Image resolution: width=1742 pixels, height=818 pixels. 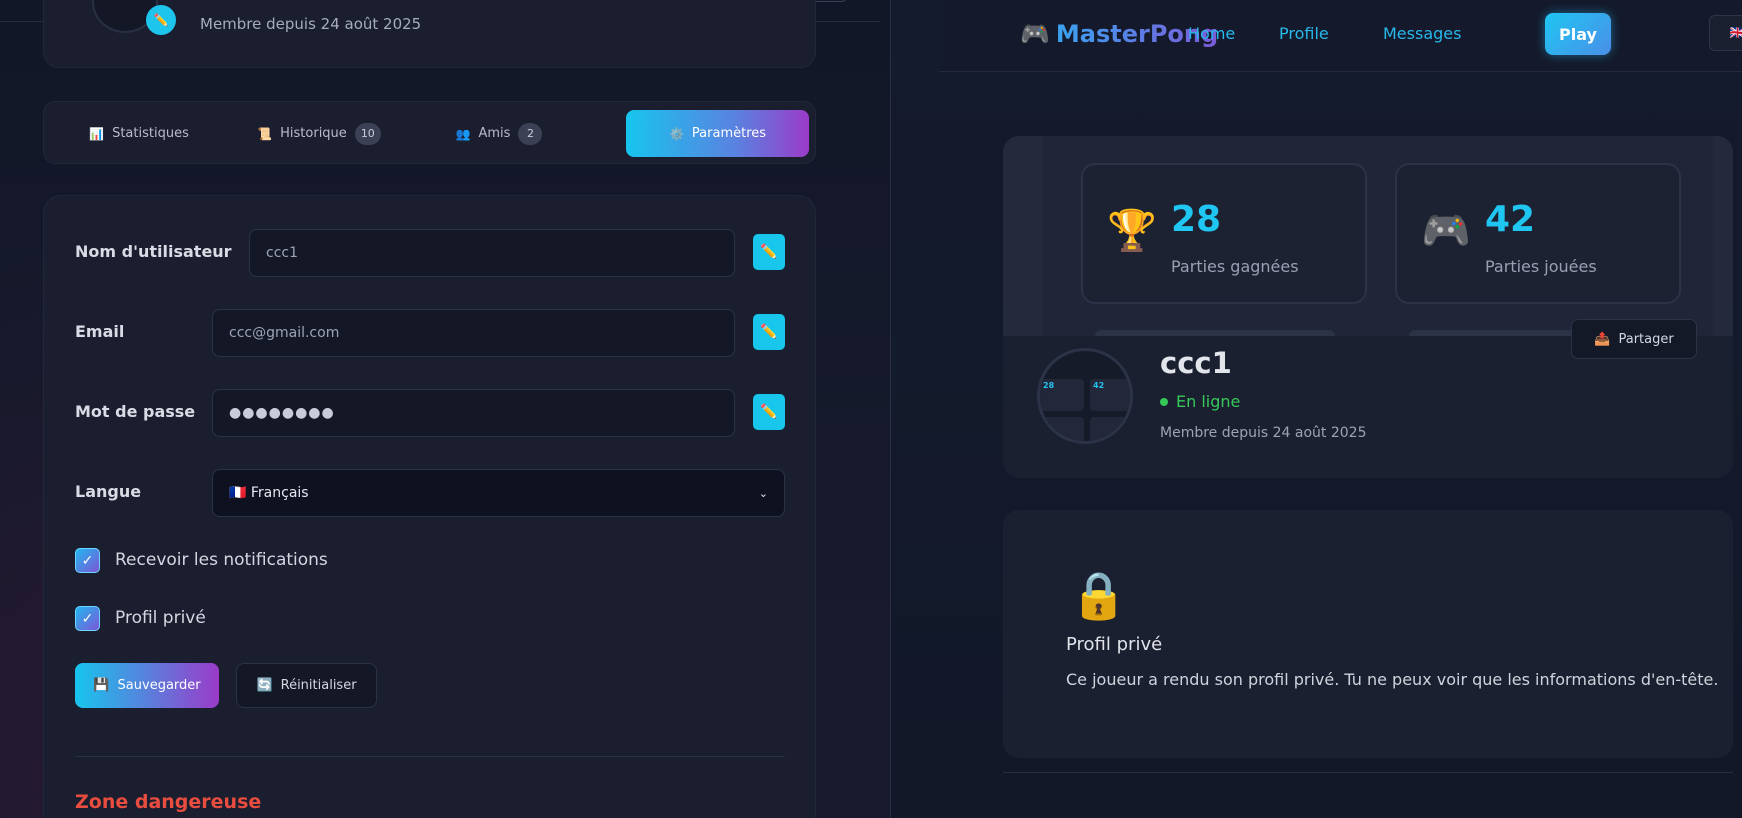 I want to click on chart-icon: 📊, so click(x=97, y=133).